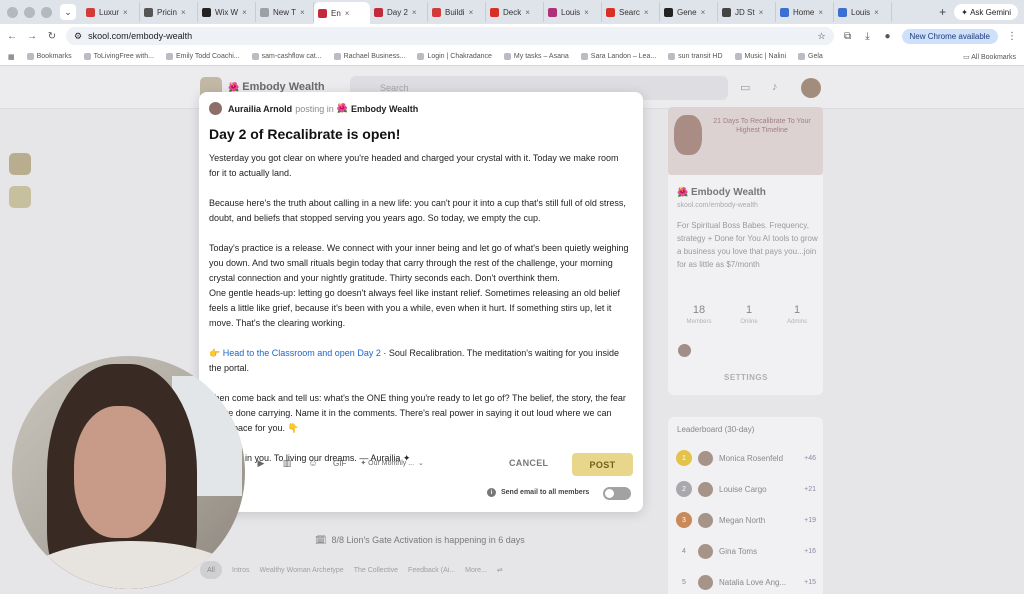 The width and height of the screenshot is (1024, 594). What do you see at coordinates (457, 12) in the screenshot?
I see `browser-tab: Buildi ×` at bounding box center [457, 12].